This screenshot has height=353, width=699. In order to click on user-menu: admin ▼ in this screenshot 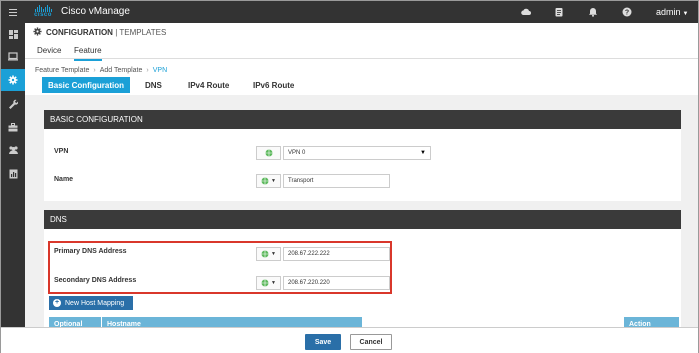, I will do `click(672, 12)`.